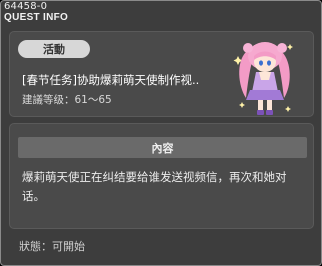 The height and width of the screenshot is (266, 322). I want to click on section-header-content: 內容, so click(162, 147).